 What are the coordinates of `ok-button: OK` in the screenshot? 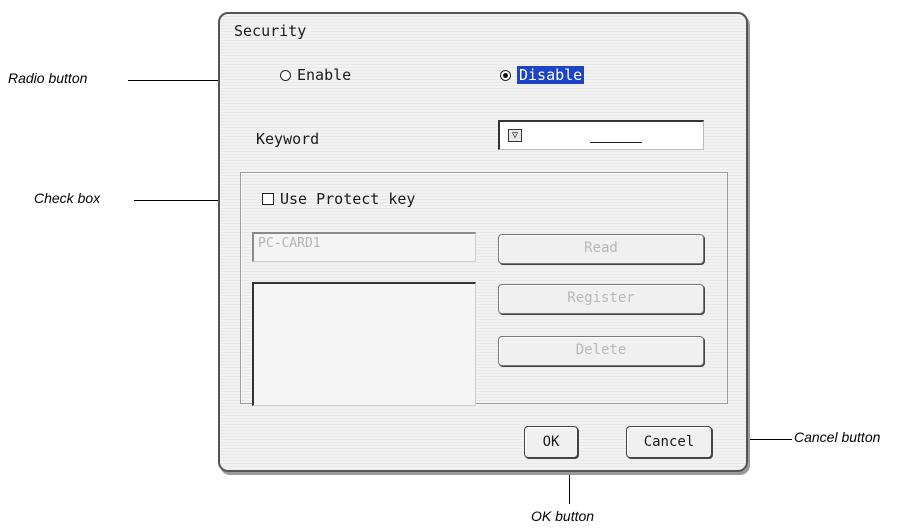 It's located at (551, 442).